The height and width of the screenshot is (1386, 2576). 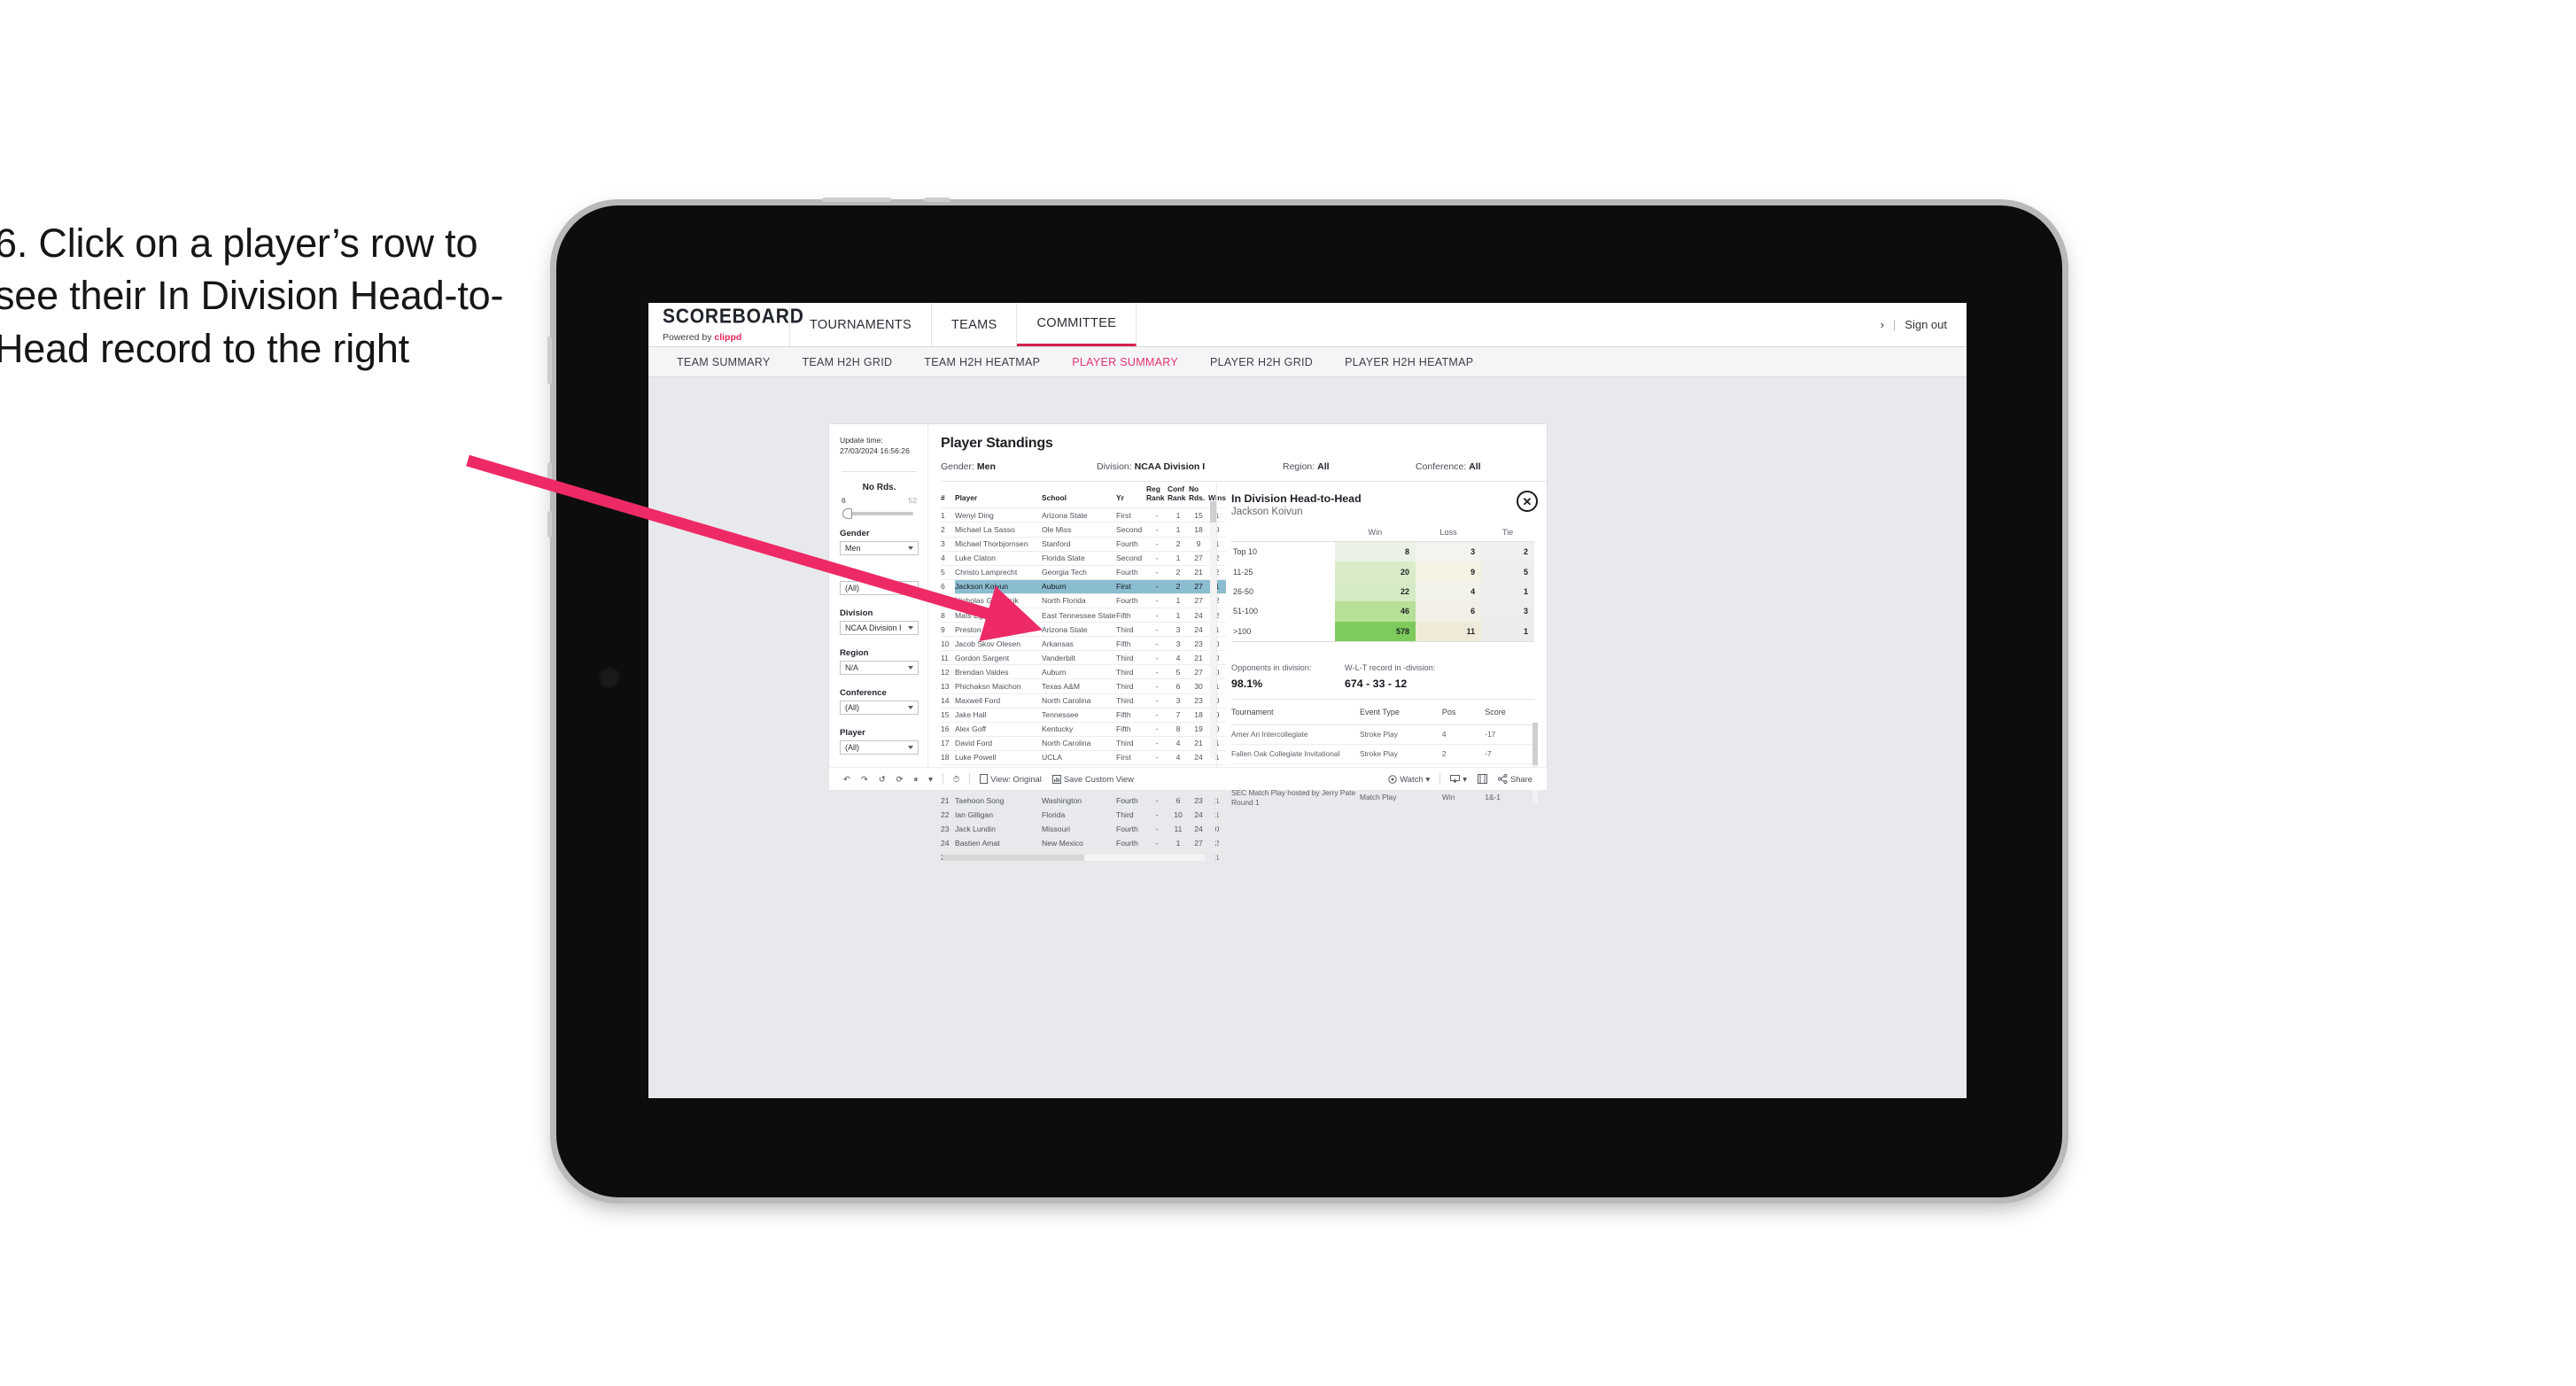 I want to click on table-row: 16 Alex Goff Kentucky Fifth -8 19 0, so click(x=1083, y=729).